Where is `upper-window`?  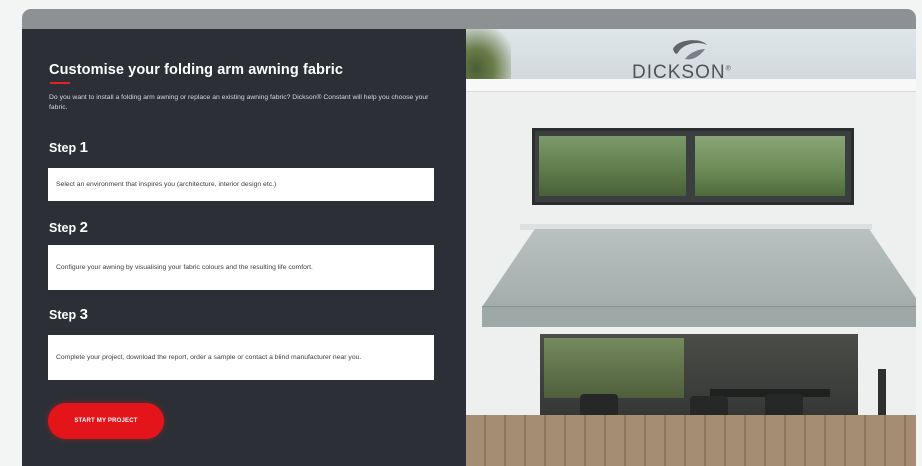 upper-window is located at coordinates (693, 166).